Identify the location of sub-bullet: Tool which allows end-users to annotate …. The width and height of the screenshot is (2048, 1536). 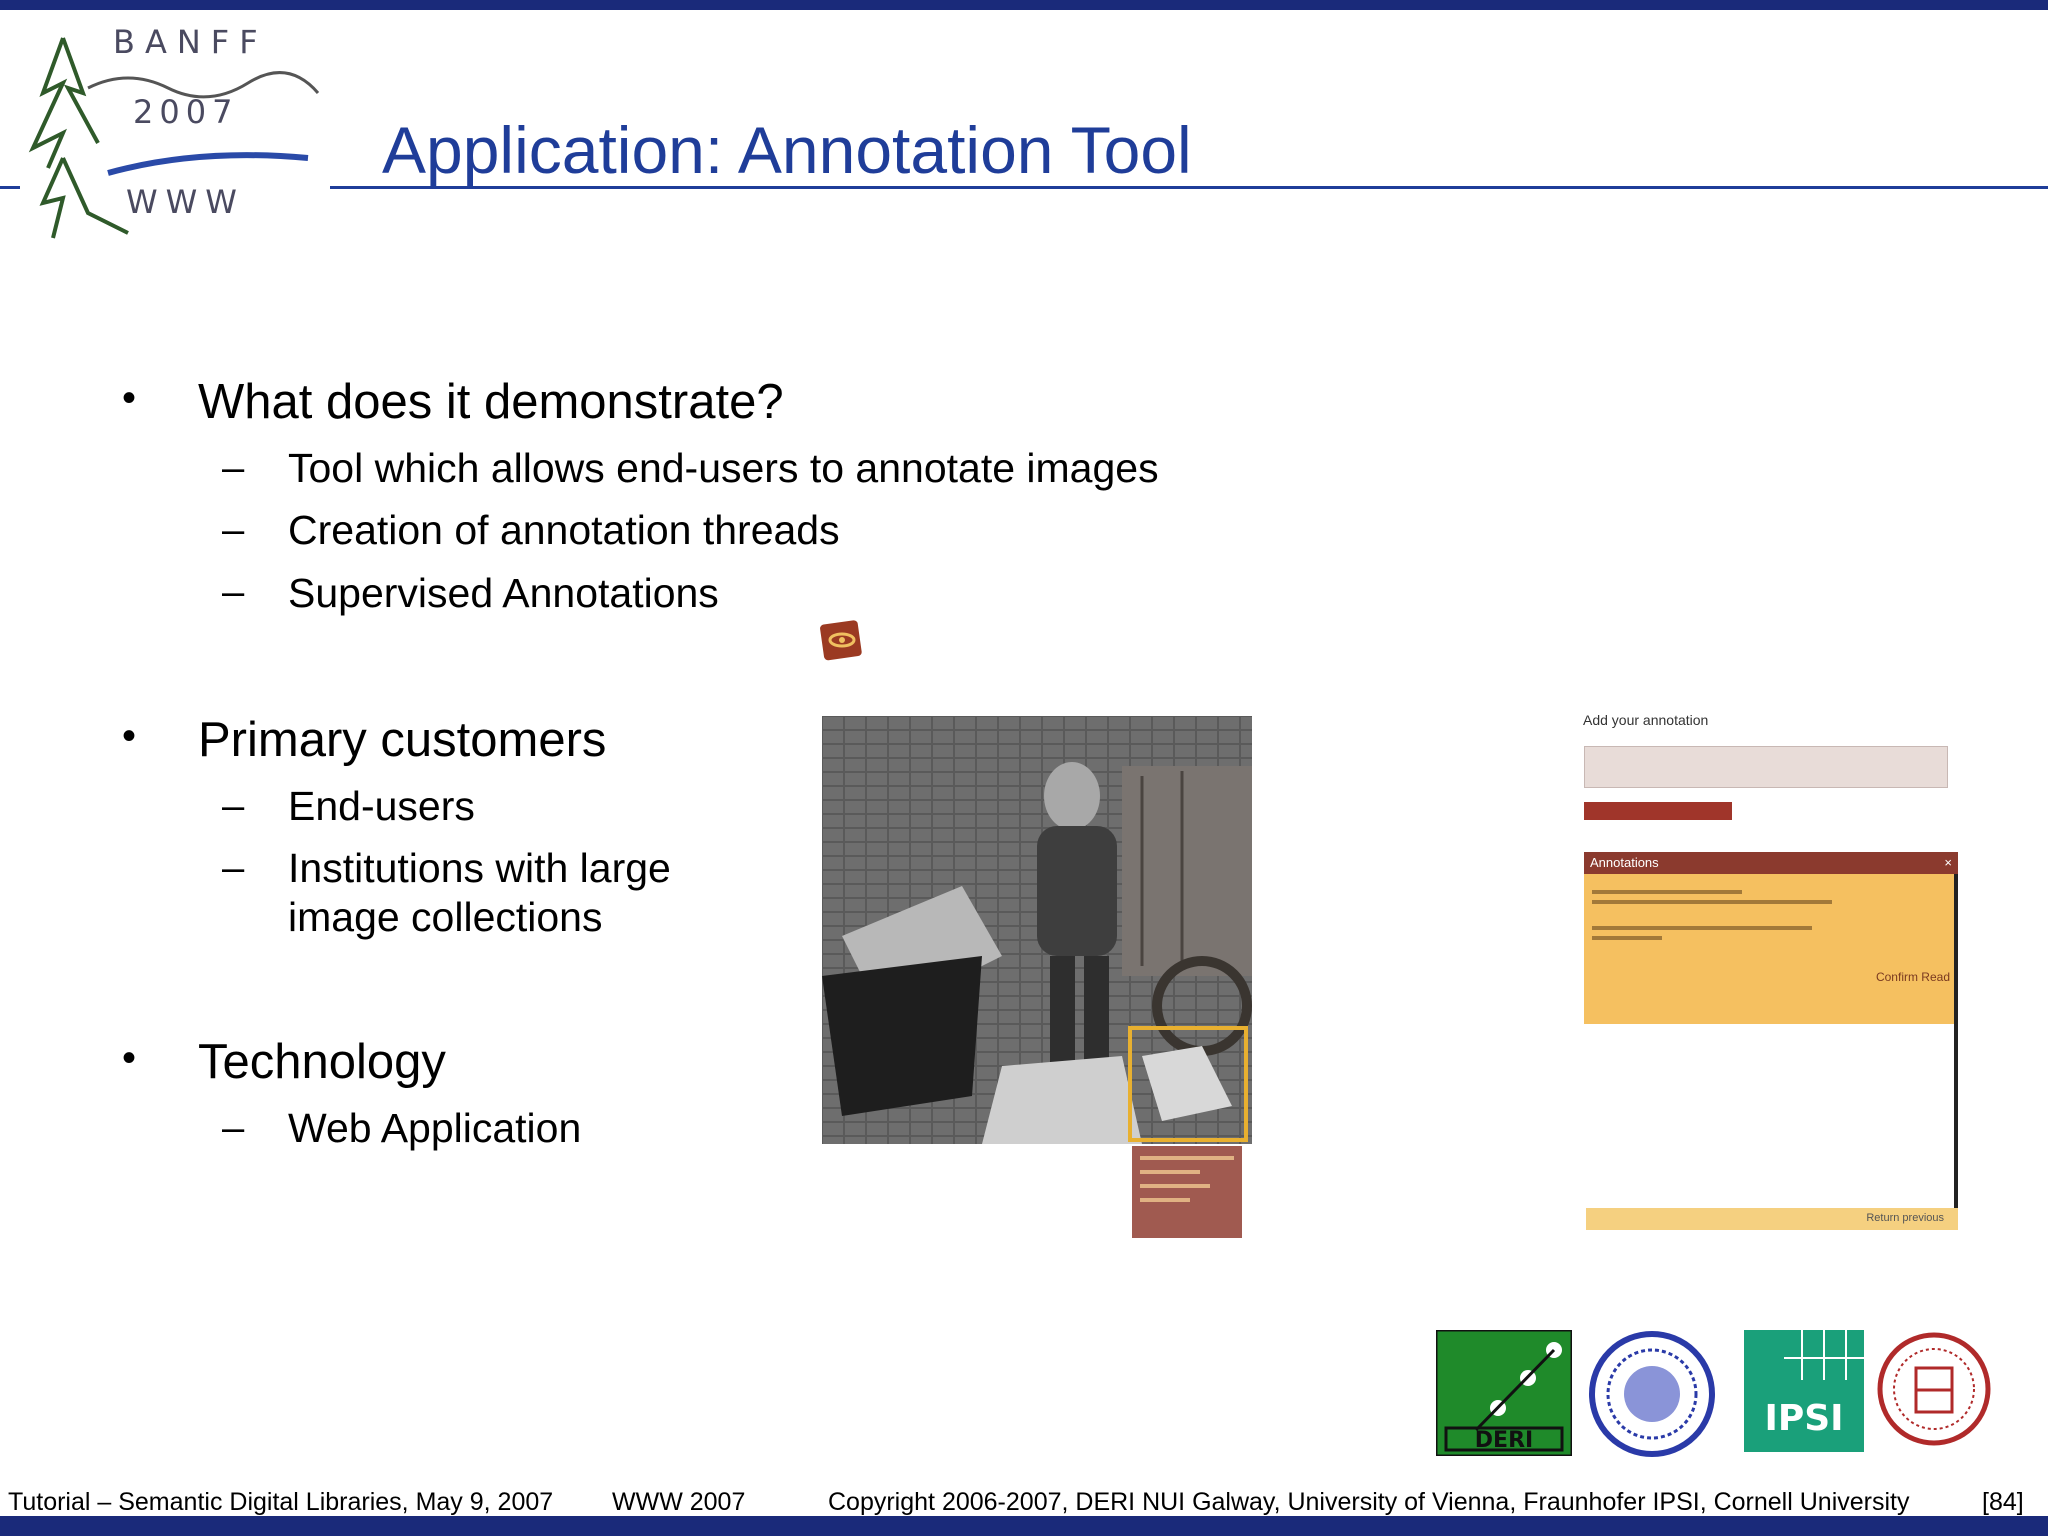
(723, 468).